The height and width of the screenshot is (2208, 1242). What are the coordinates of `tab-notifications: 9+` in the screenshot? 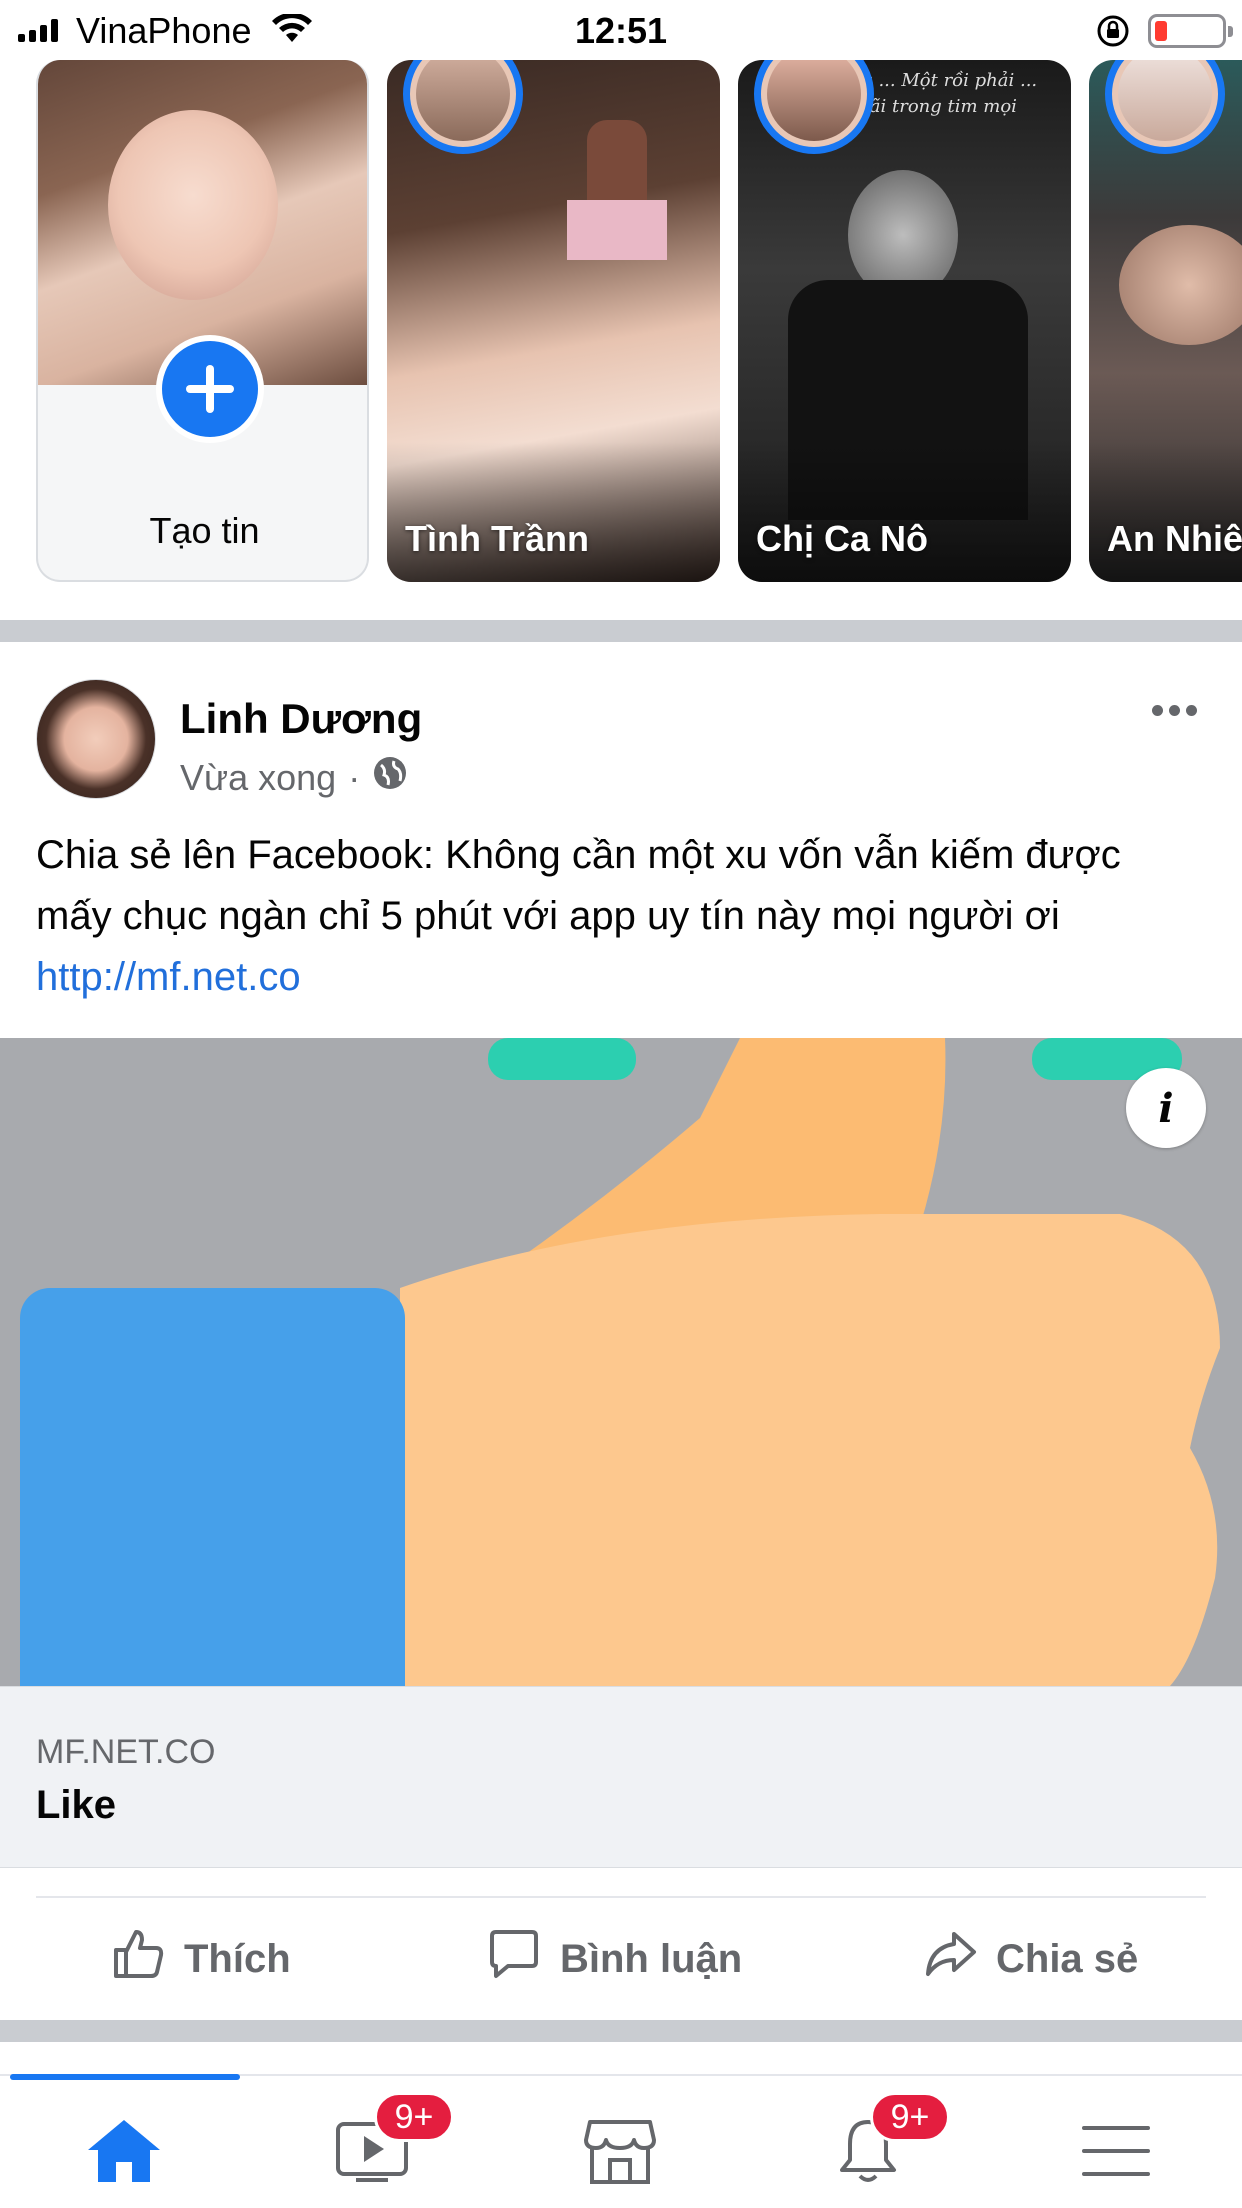 It's located at (884, 2144).